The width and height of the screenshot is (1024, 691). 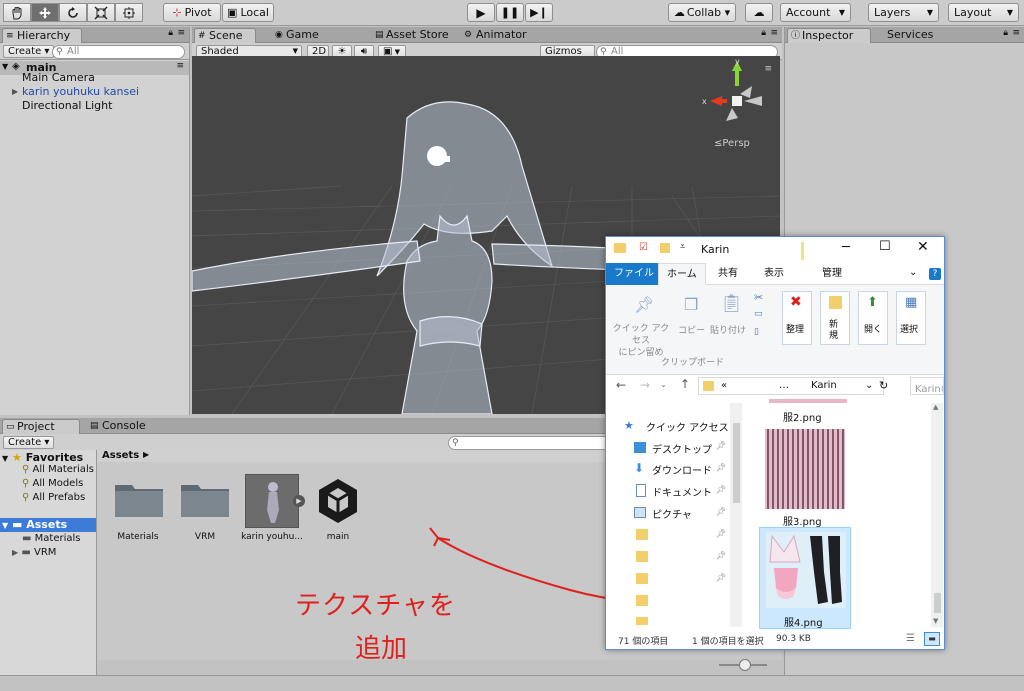 What do you see at coordinates (935, 621) in the screenshot?
I see `scroll-down-icon: ▼` at bounding box center [935, 621].